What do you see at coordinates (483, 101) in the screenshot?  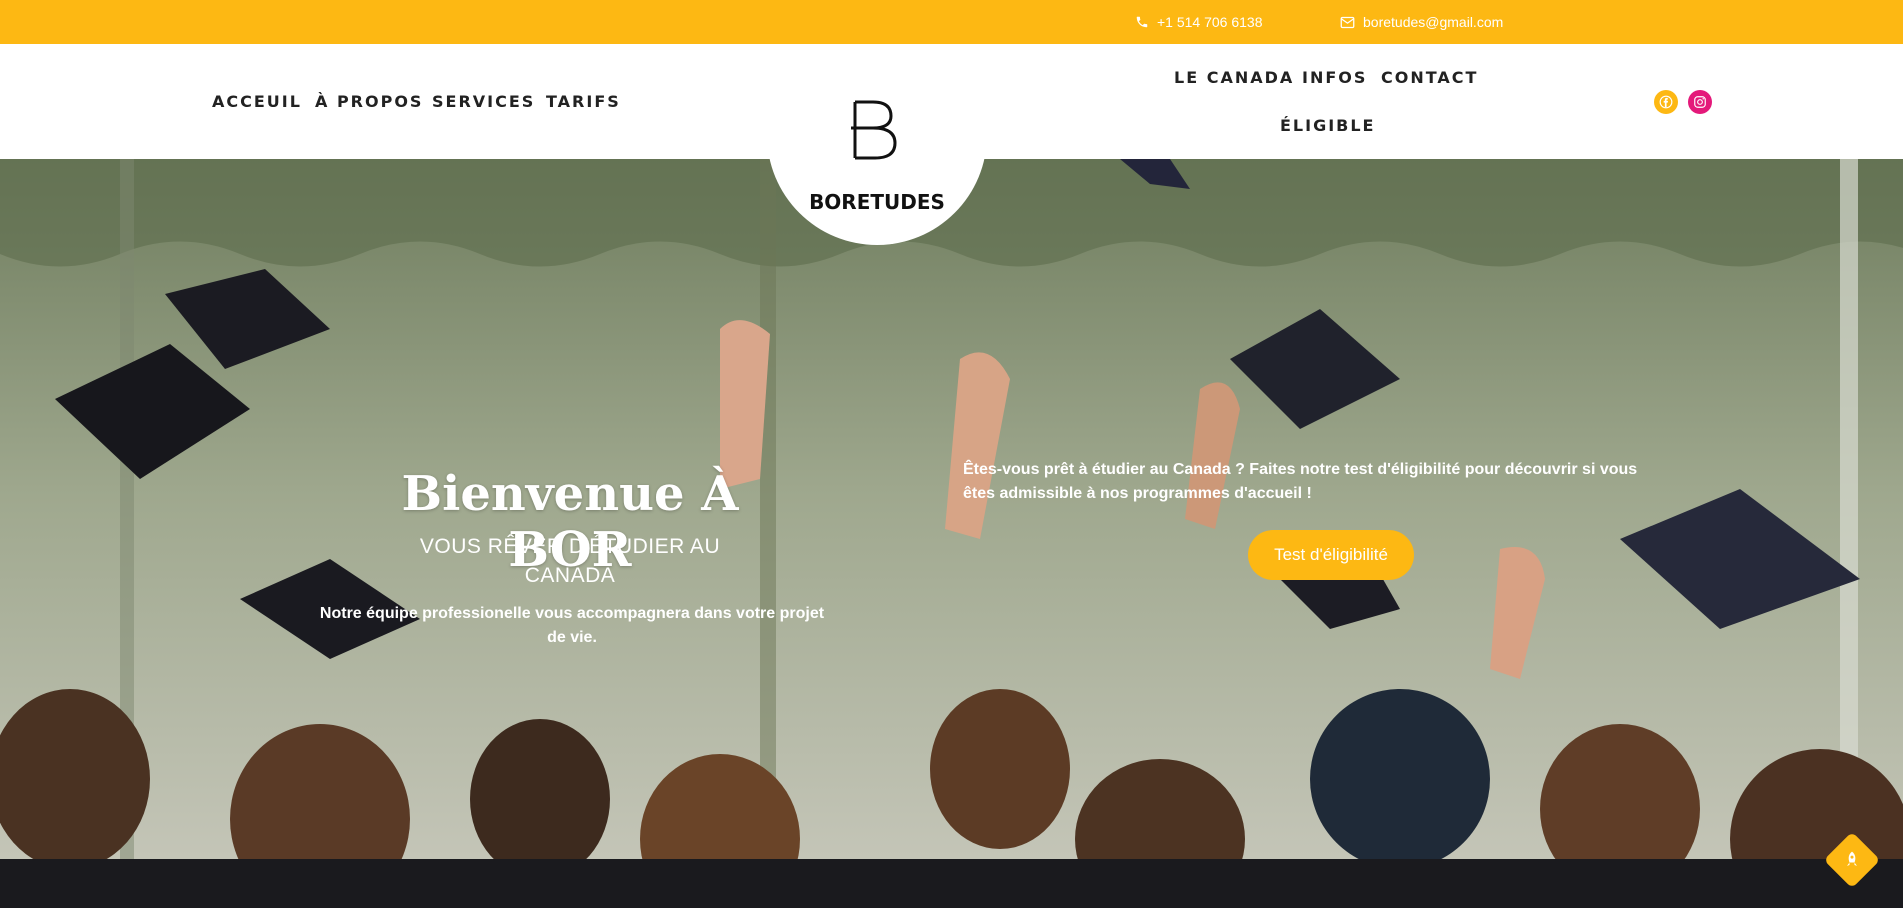 I see `nav-item-services: SERVICES` at bounding box center [483, 101].